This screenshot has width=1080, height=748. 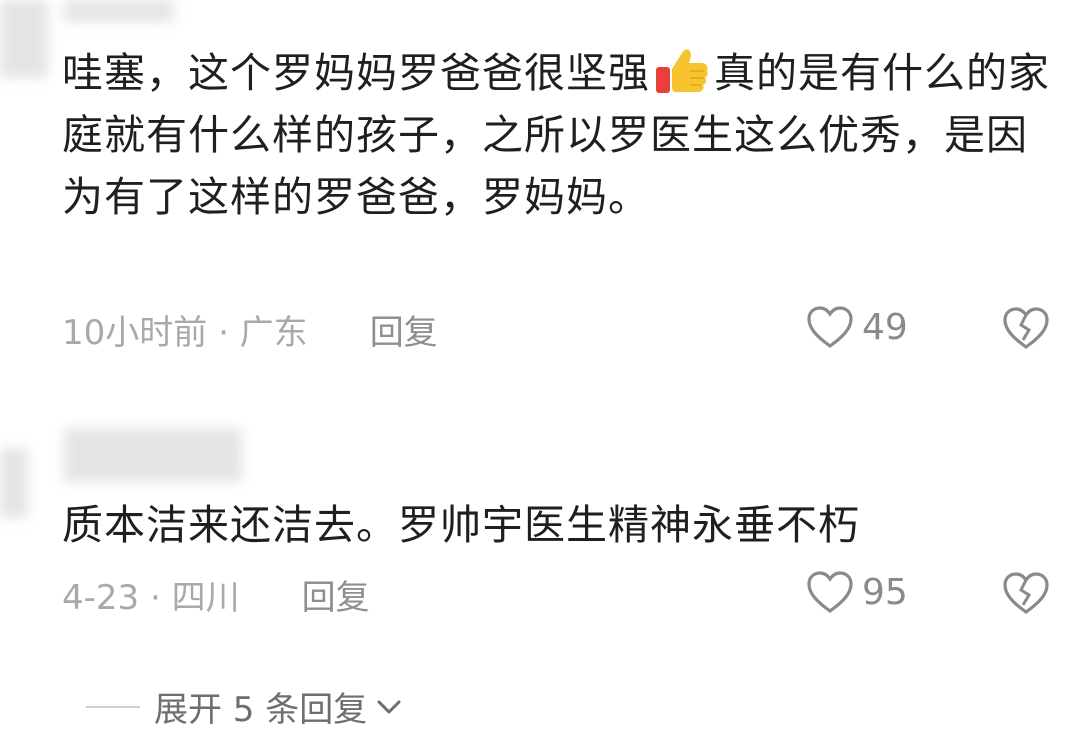 I want to click on comment-meta: 10小时前 · 广东 回复, so click(x=250, y=329).